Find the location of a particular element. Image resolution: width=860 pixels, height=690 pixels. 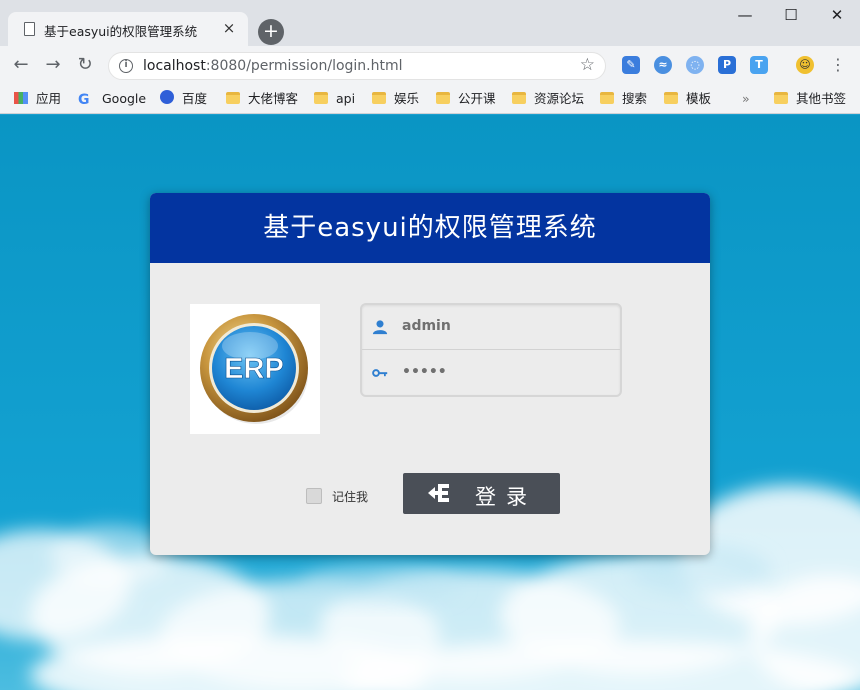

bookmark-star-icon: ☆ is located at coordinates (587, 65).